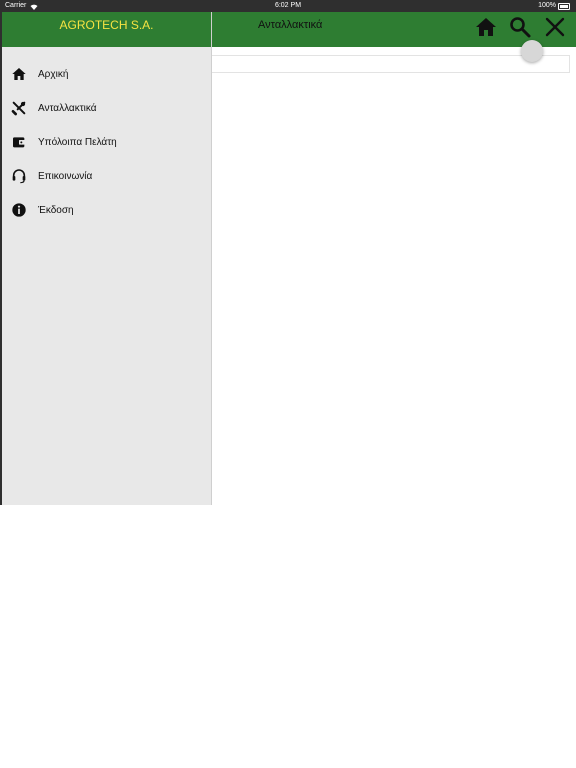  What do you see at coordinates (56, 210) in the screenshot?
I see `drawer-item-label: Έκδοση` at bounding box center [56, 210].